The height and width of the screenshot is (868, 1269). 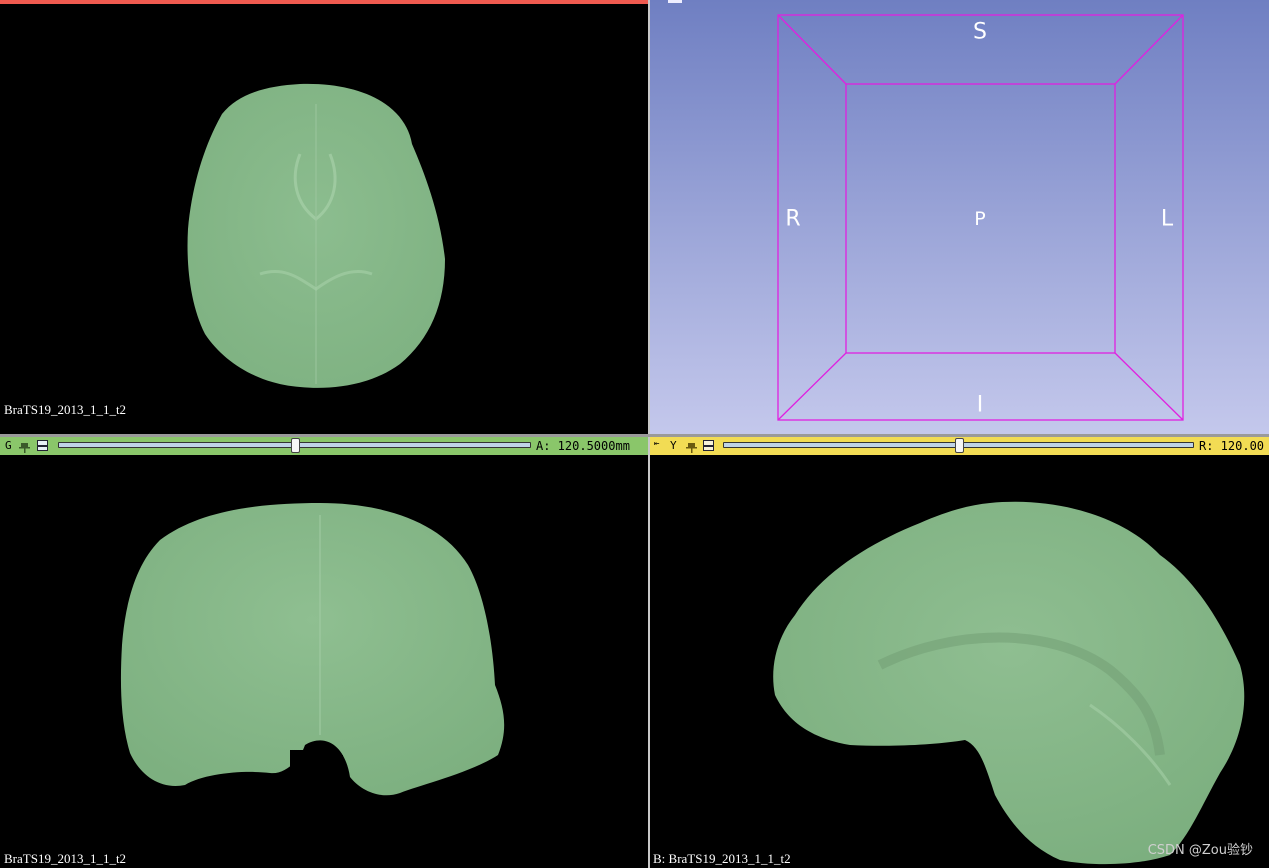 What do you see at coordinates (1167, 219) in the screenshot?
I see `orientation-label-left: L` at bounding box center [1167, 219].